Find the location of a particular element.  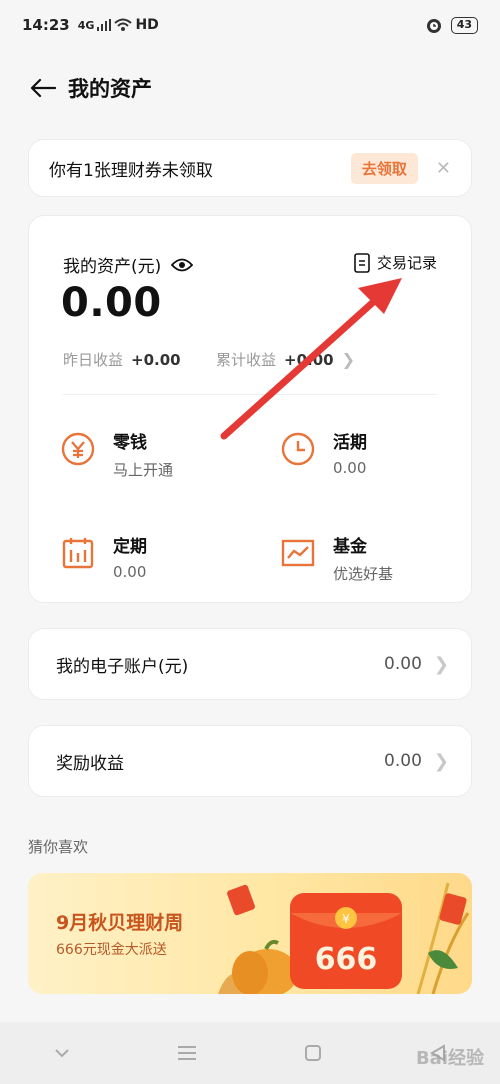

product-huoqi: 活期 0.00 is located at coordinates (324, 452).